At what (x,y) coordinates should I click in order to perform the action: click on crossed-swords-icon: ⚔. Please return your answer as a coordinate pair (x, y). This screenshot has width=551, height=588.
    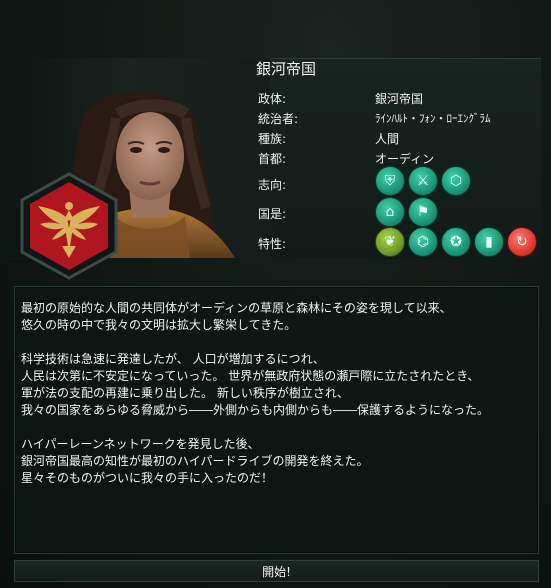
    Looking at the image, I should click on (423, 181).